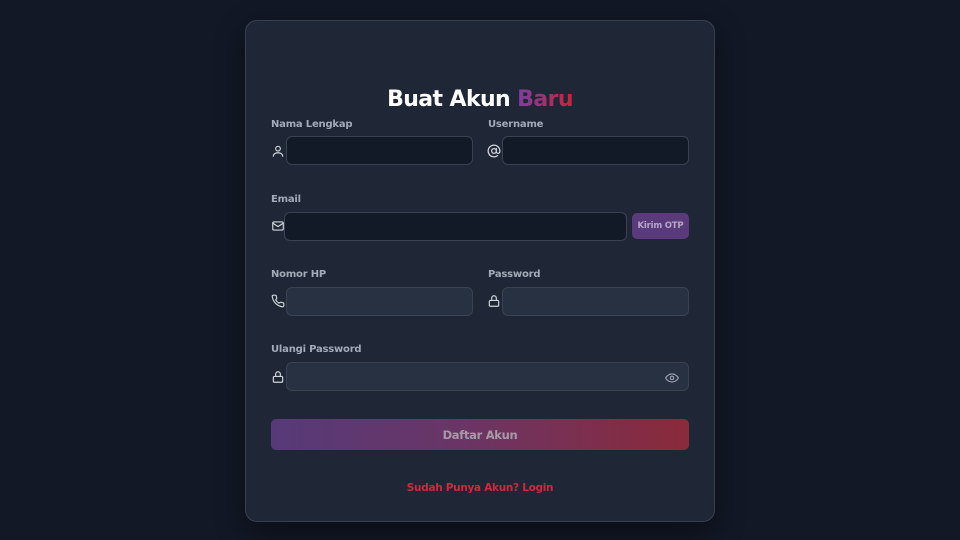  Describe the element at coordinates (516, 124) in the screenshot. I see `username-label: Username` at that location.